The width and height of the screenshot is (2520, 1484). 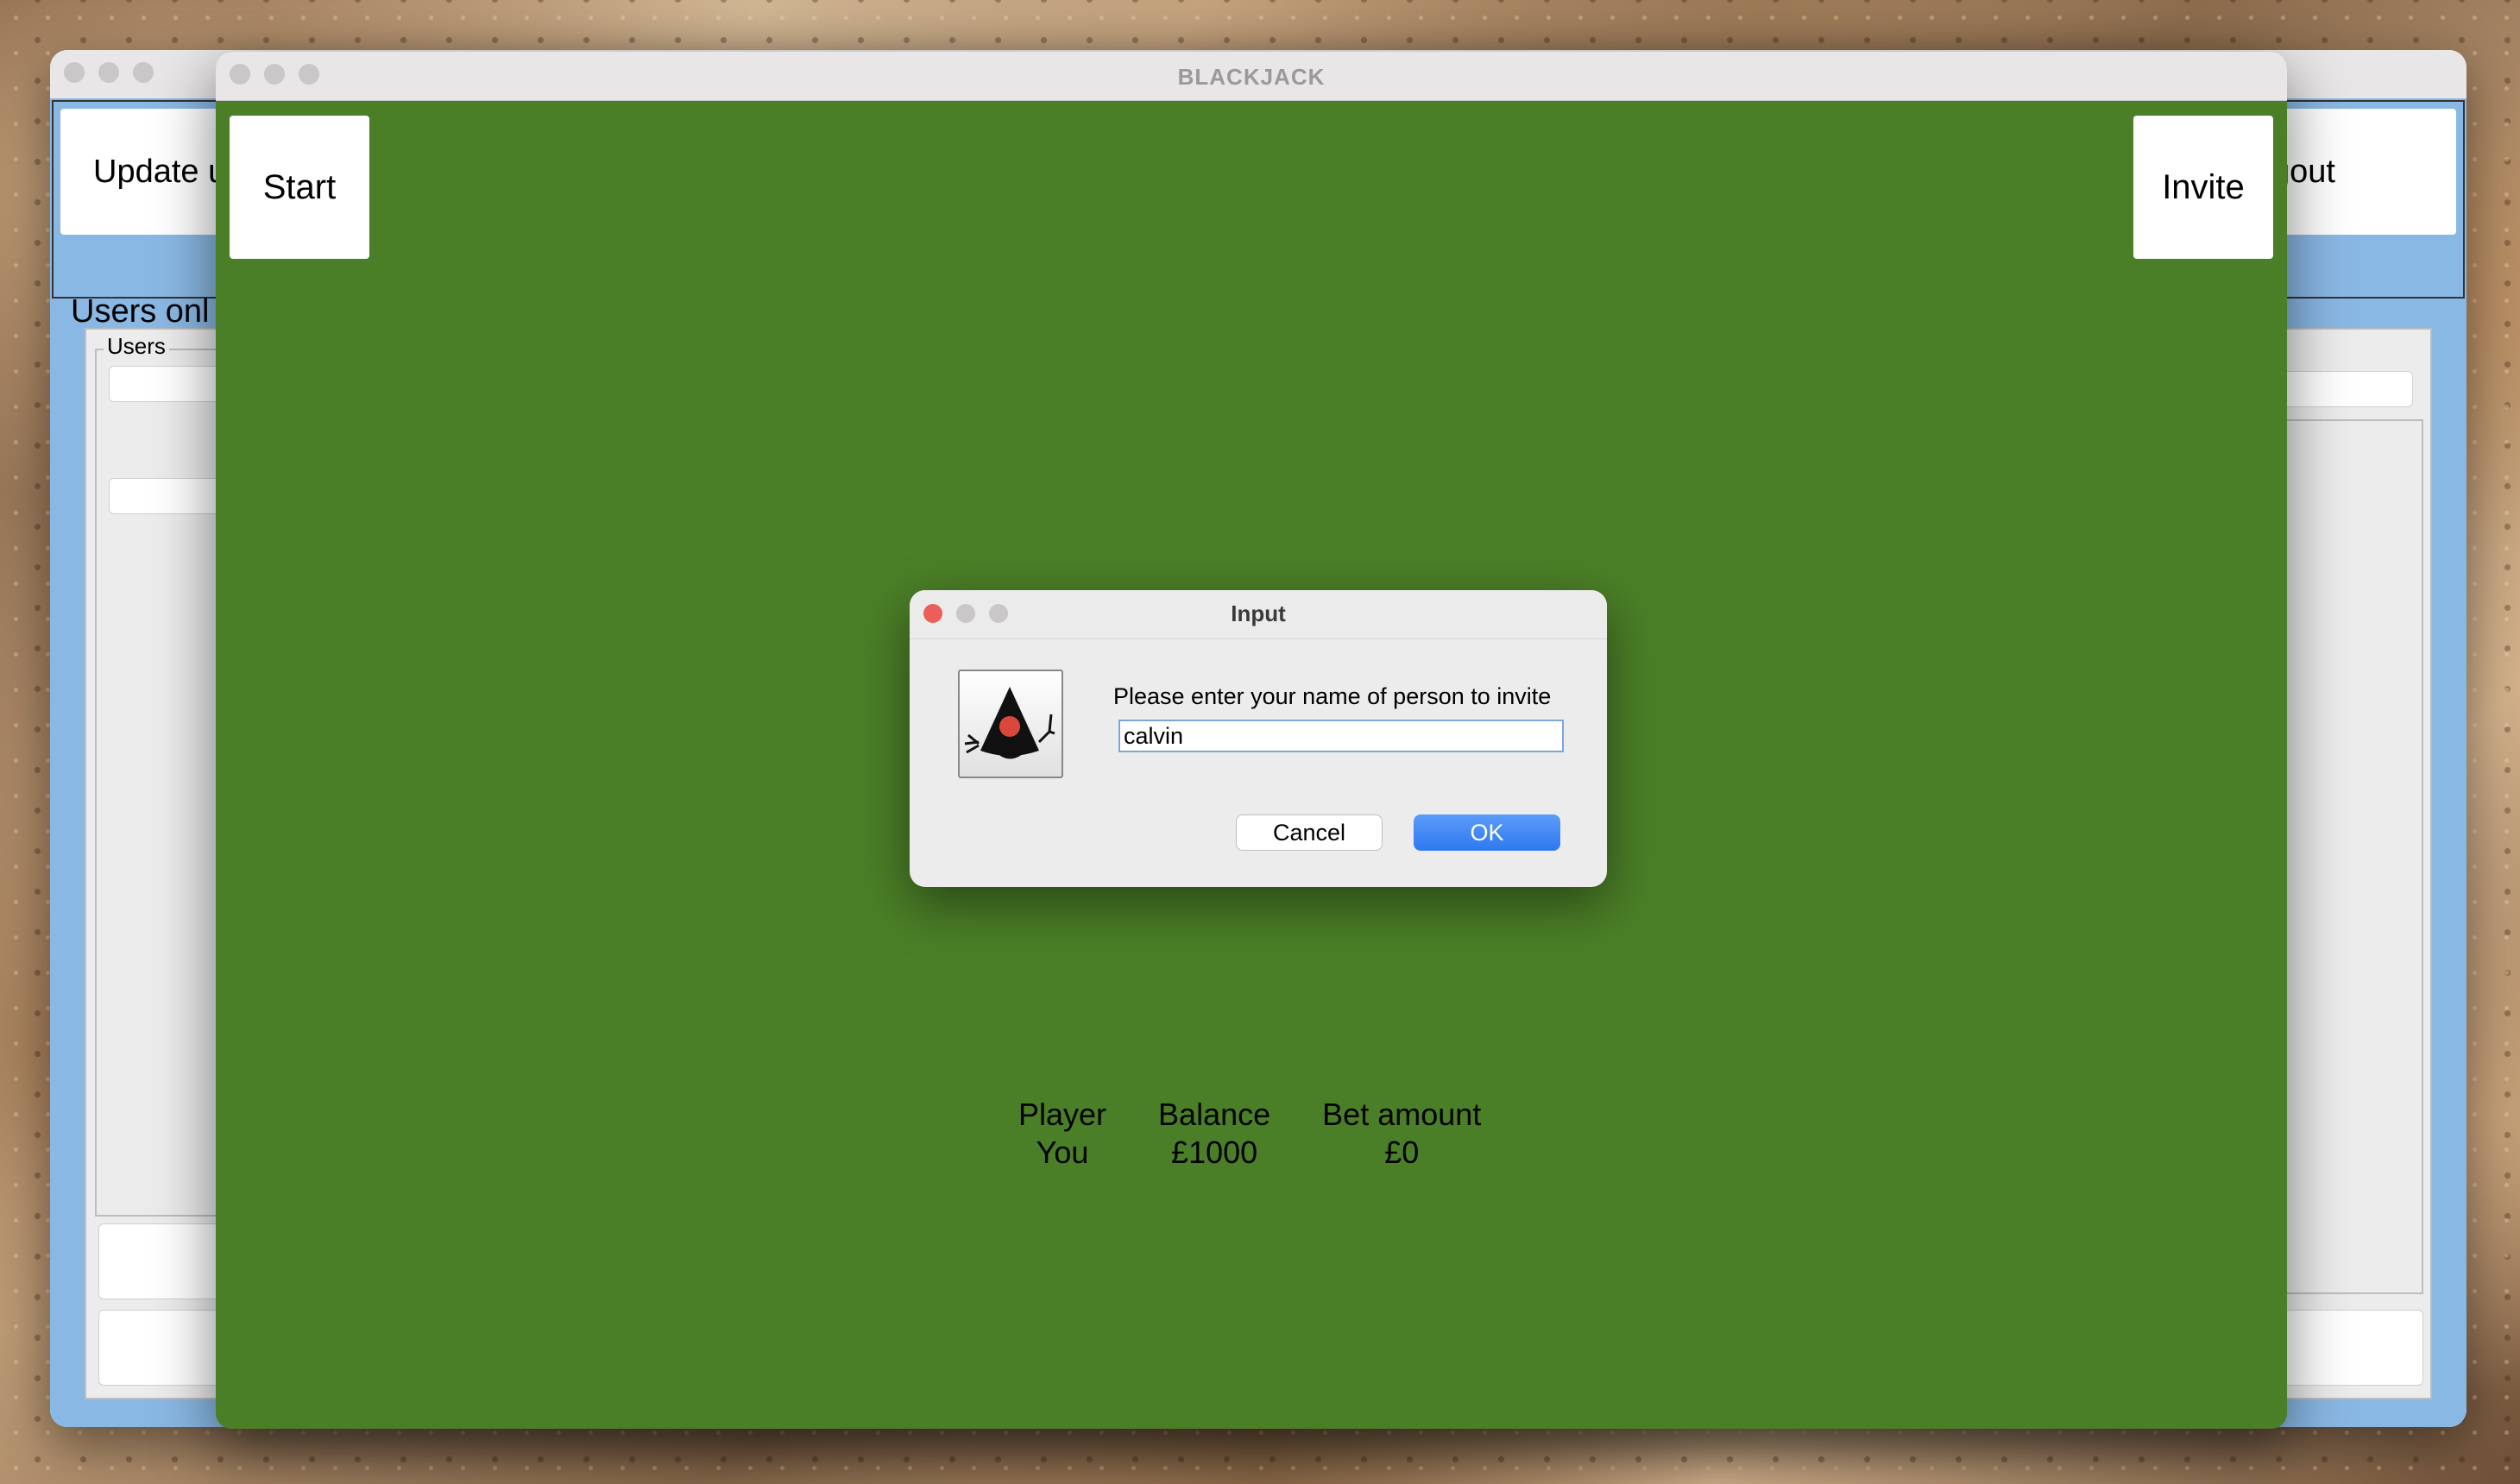 I want to click on bet-value: £0, so click(x=1402, y=1152).